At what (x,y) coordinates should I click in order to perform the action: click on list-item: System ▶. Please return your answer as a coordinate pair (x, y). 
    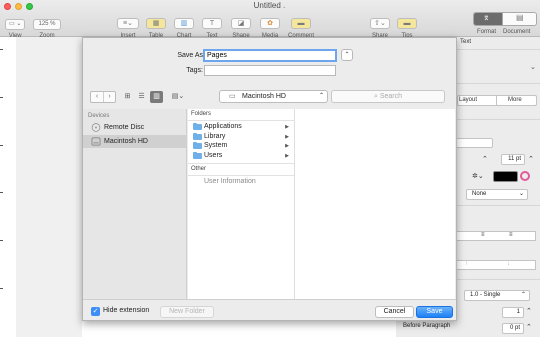
    Looking at the image, I should click on (244, 146).